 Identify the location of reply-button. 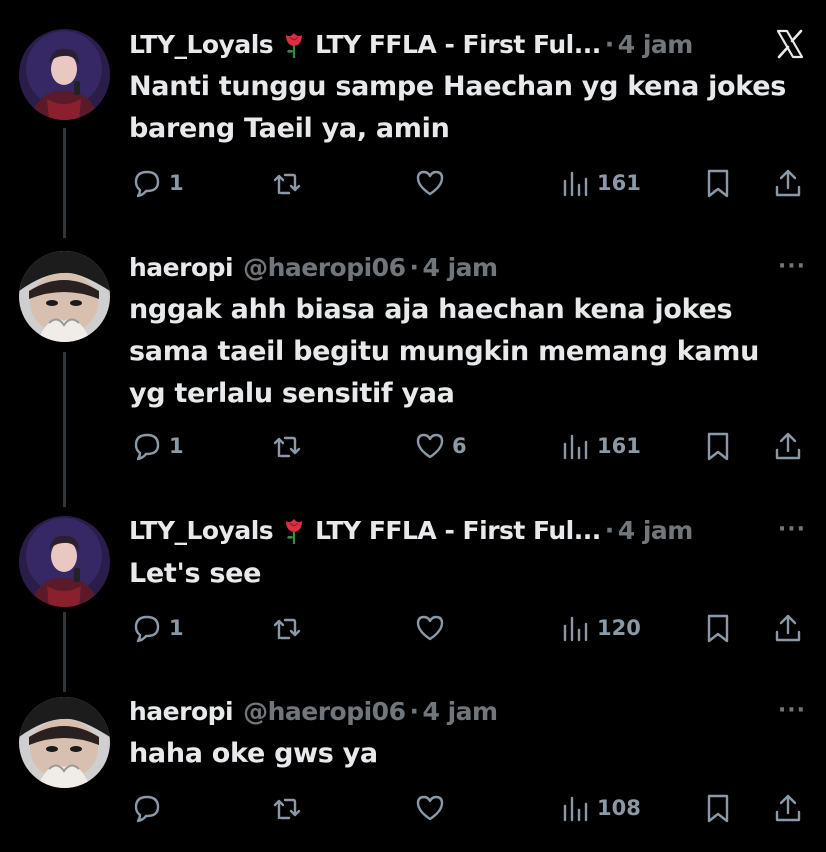
(150, 808).